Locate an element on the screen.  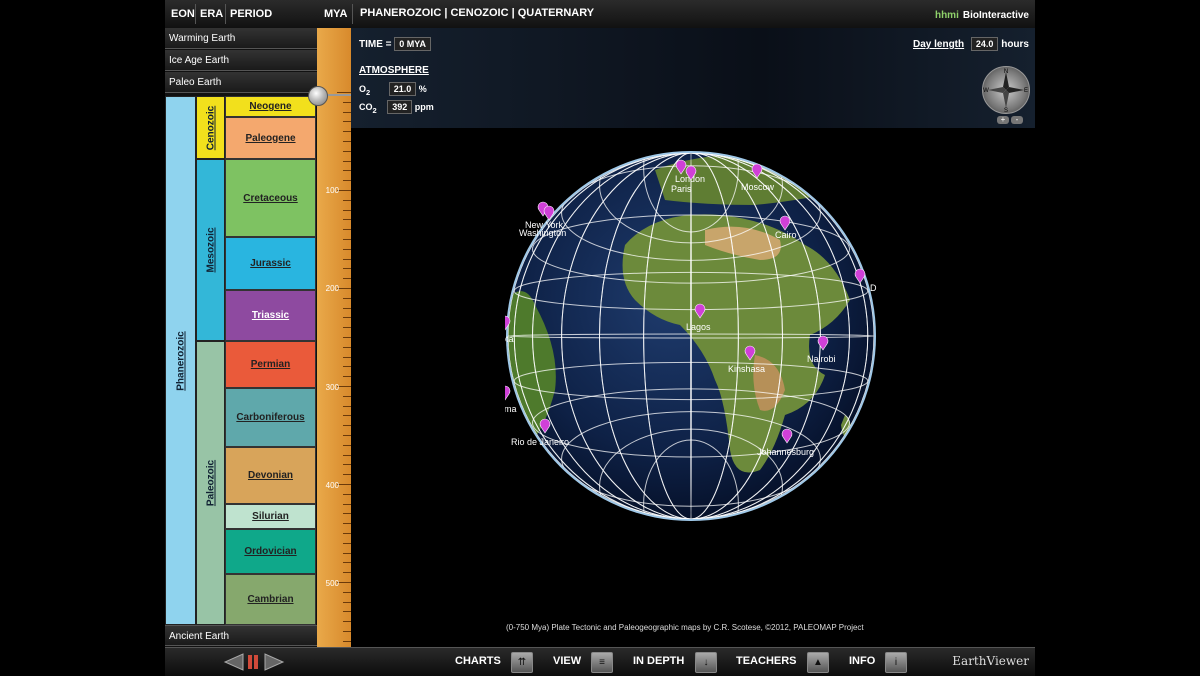
o2-readout: O2 21.0 % is located at coordinates (393, 89).